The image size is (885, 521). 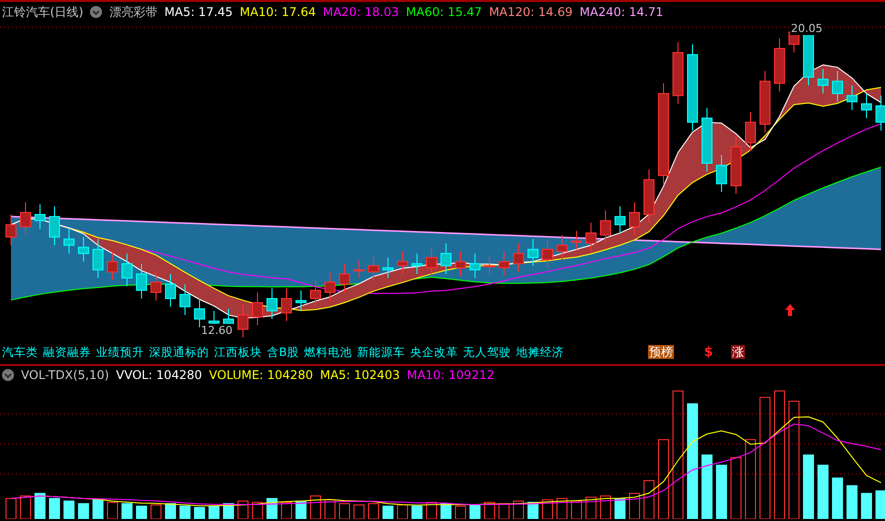 I want to click on moving-average-value: MA240: 14.71, so click(x=622, y=12).